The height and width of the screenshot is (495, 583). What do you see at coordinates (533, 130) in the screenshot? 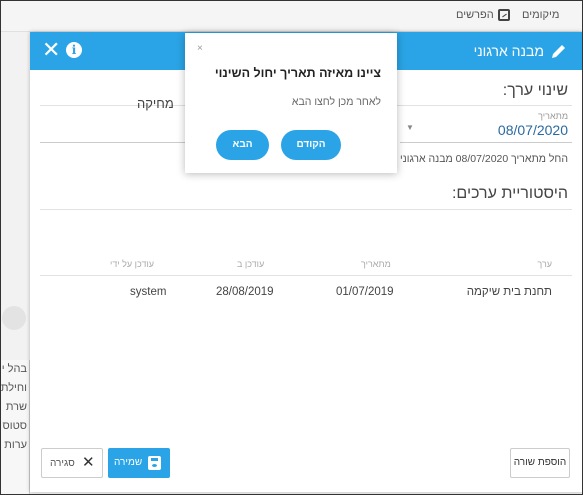
I see `from-date-field: 08/07/2020` at bounding box center [533, 130].